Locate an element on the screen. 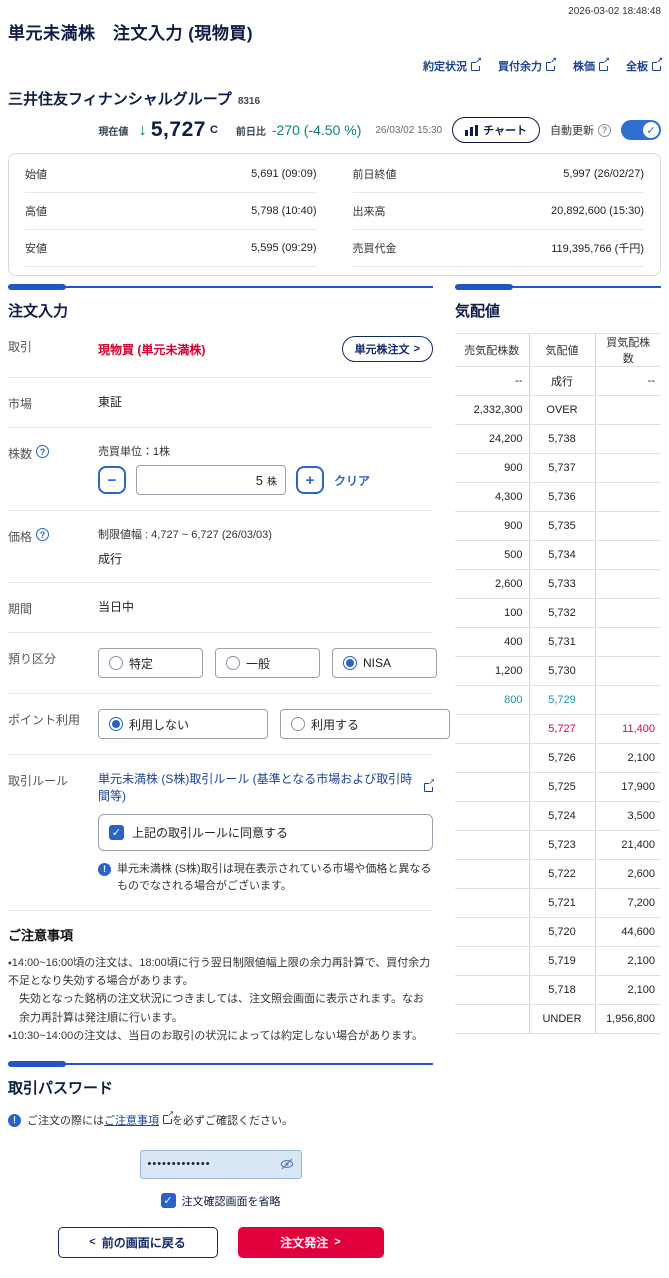 The width and height of the screenshot is (669, 1278). back-button: < 前の画面に戻る is located at coordinates (137, 1242).